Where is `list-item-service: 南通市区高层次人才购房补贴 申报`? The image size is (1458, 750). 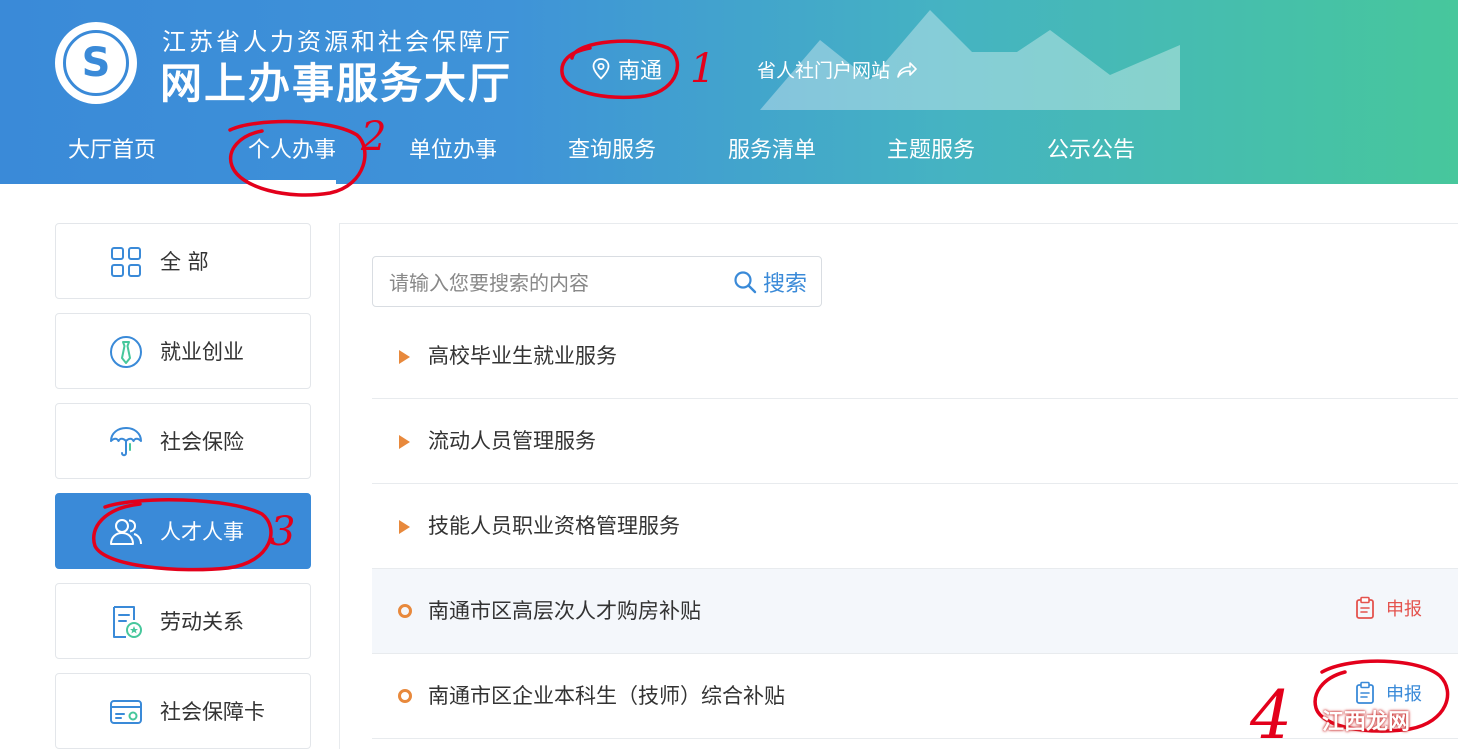
list-item-service: 南通市区高层次人才购房补贴 申报 is located at coordinates (915, 611).